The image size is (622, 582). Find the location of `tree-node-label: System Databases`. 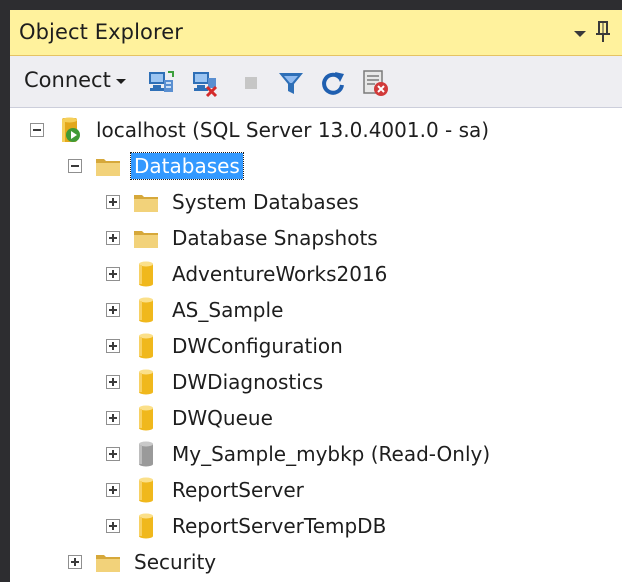

tree-node-label: System Databases is located at coordinates (265, 202).